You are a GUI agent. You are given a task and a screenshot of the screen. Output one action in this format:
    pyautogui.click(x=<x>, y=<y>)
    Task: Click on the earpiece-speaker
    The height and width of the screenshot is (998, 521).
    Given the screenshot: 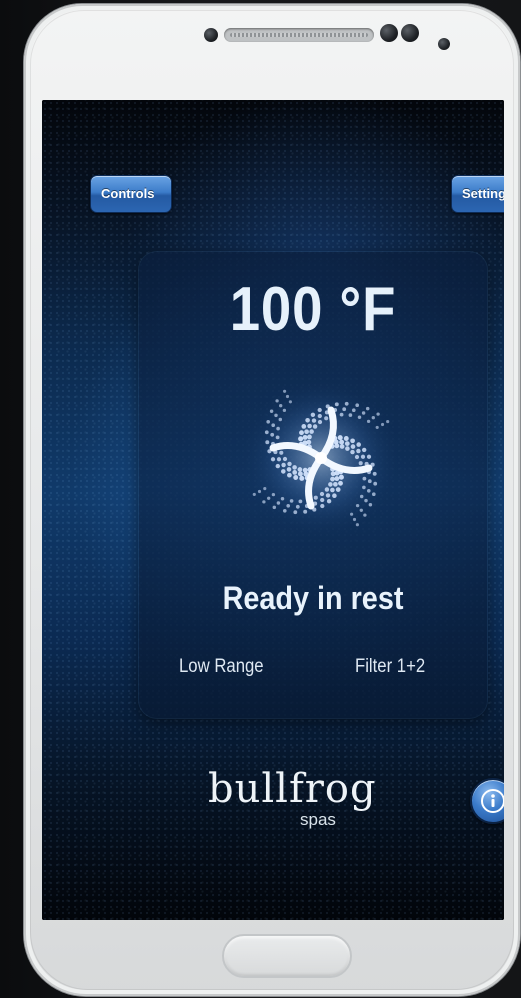 What is the action you would take?
    pyautogui.click(x=299, y=35)
    